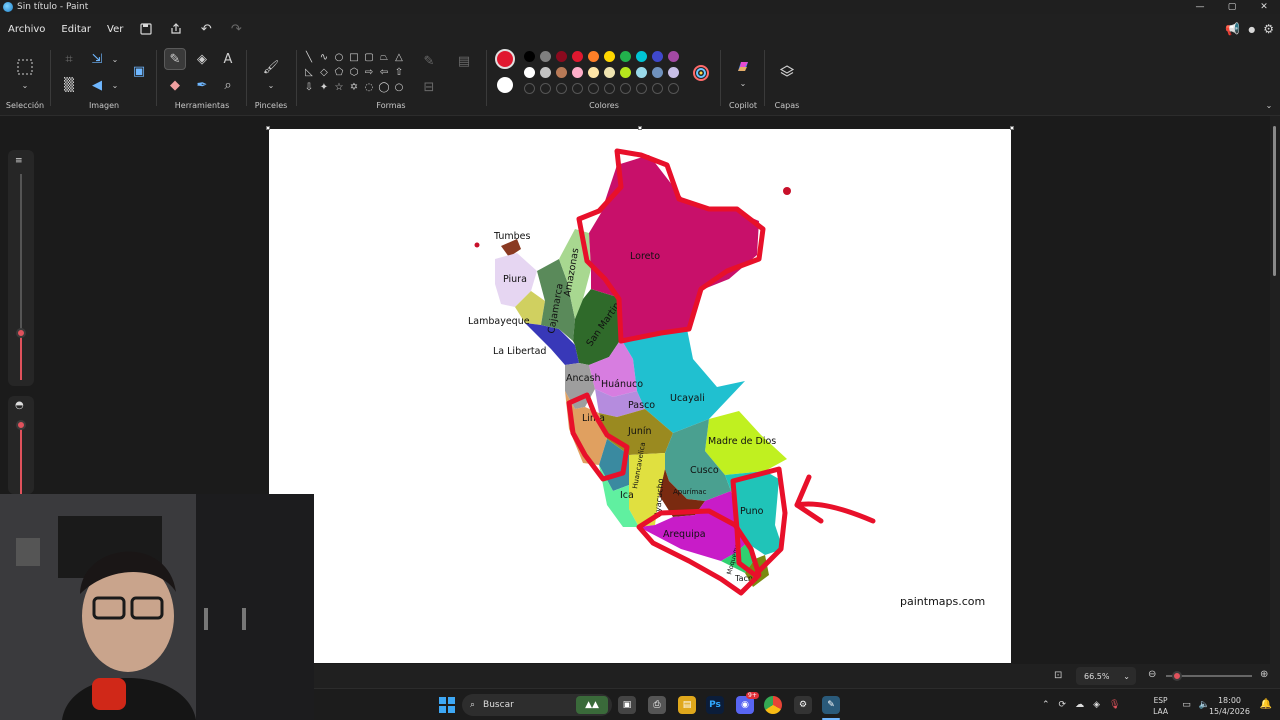 This screenshot has width=1280, height=720. Describe the element at coordinates (1114, 705) in the screenshot. I see `tray-microphone-icon: 🎙` at that location.